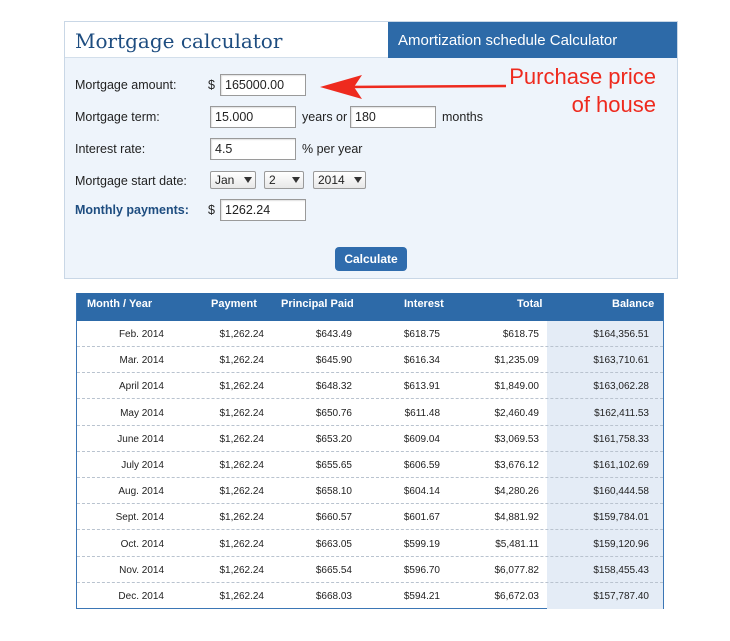 Image resolution: width=730 pixels, height=641 pixels. I want to click on annotation-line-2: of house, so click(613, 104).